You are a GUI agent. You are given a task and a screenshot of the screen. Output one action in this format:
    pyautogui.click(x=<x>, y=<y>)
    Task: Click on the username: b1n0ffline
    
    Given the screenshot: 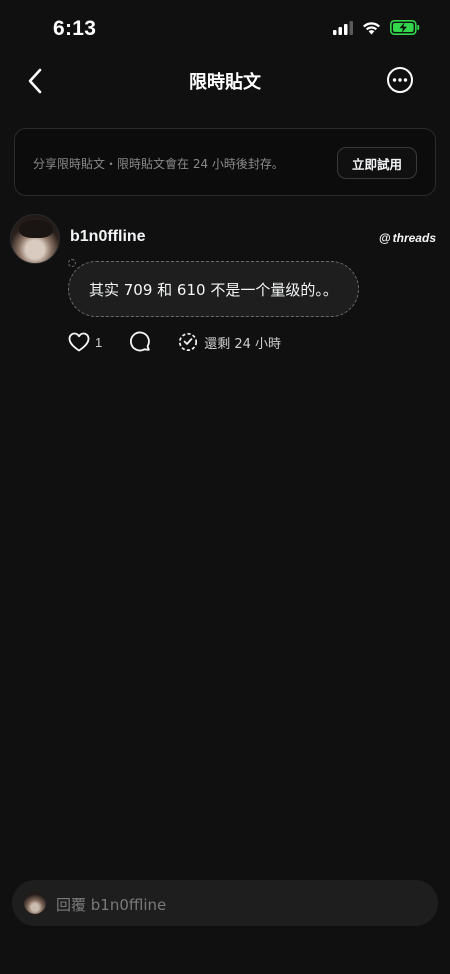 What is the action you would take?
    pyautogui.click(x=108, y=237)
    